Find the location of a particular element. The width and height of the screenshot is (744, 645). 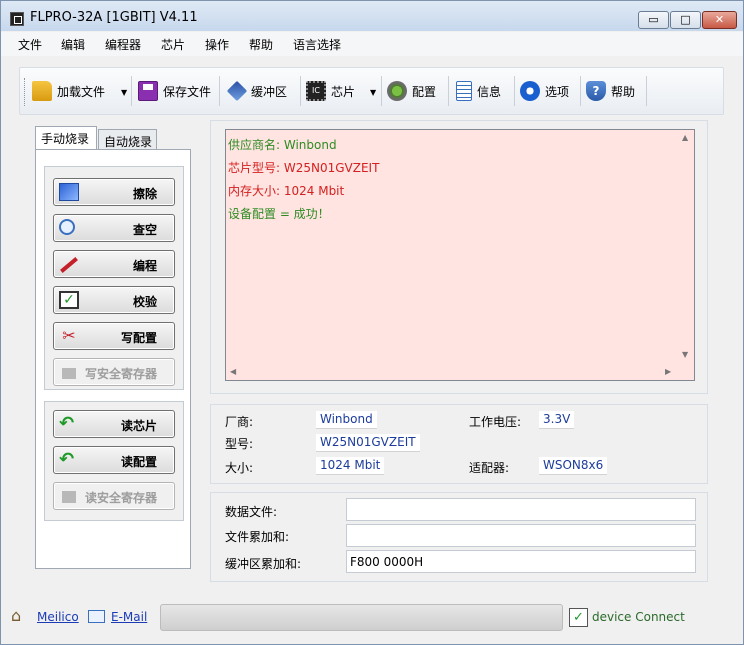

menu-edit: 编辑 is located at coordinates (73, 44).